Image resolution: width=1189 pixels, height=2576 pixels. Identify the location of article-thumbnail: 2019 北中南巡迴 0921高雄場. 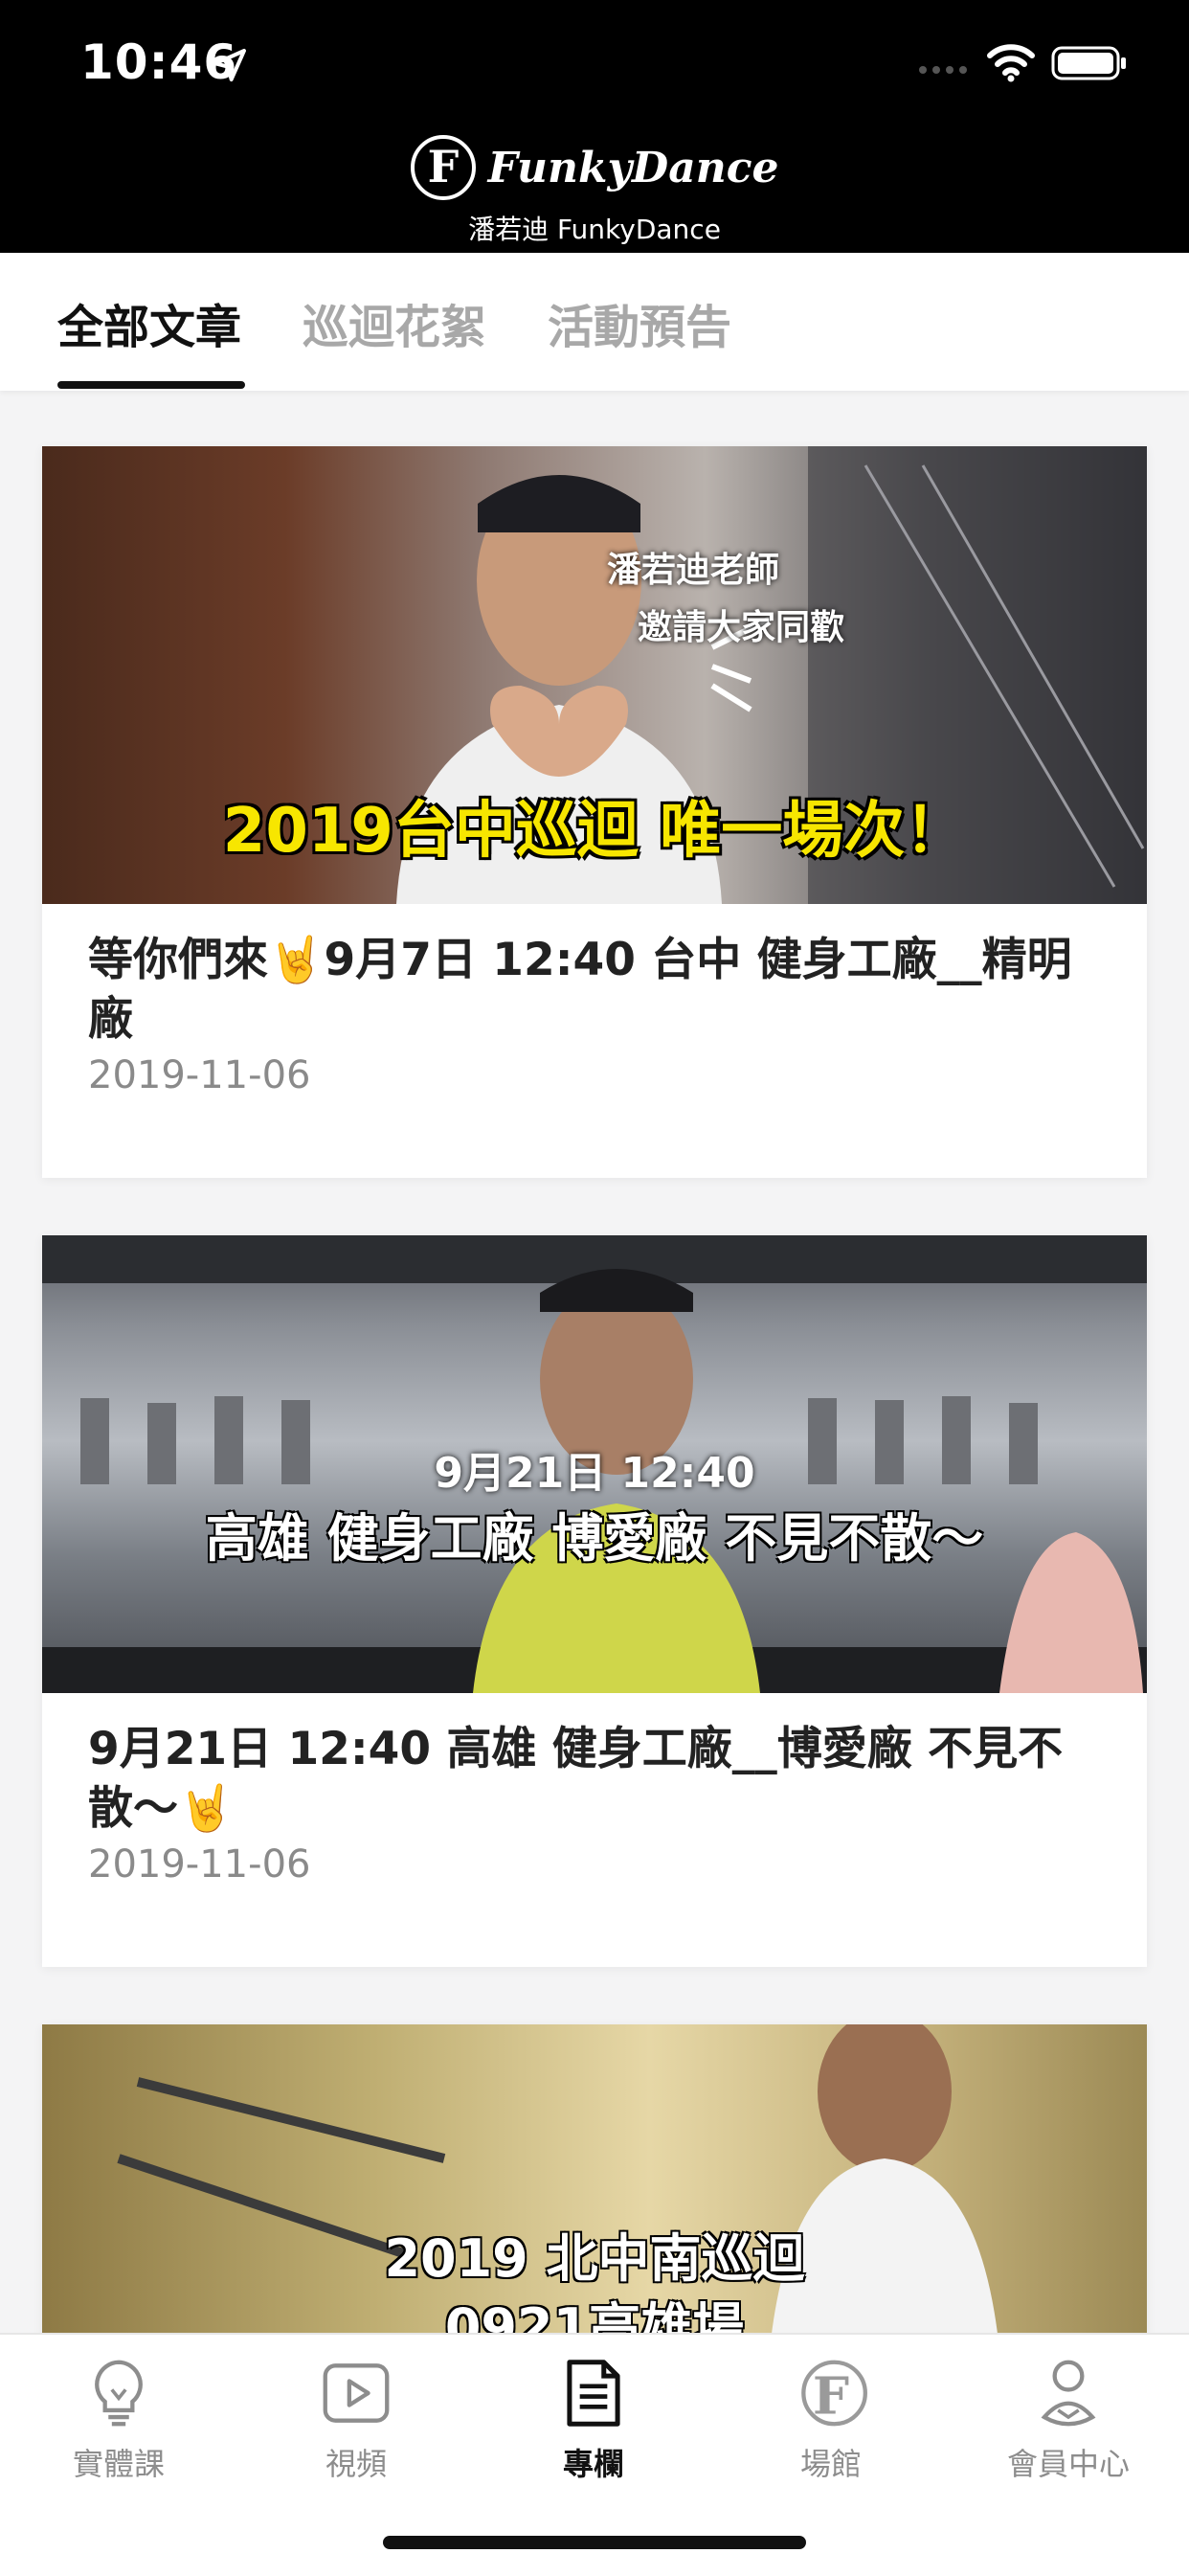
(594, 2187).